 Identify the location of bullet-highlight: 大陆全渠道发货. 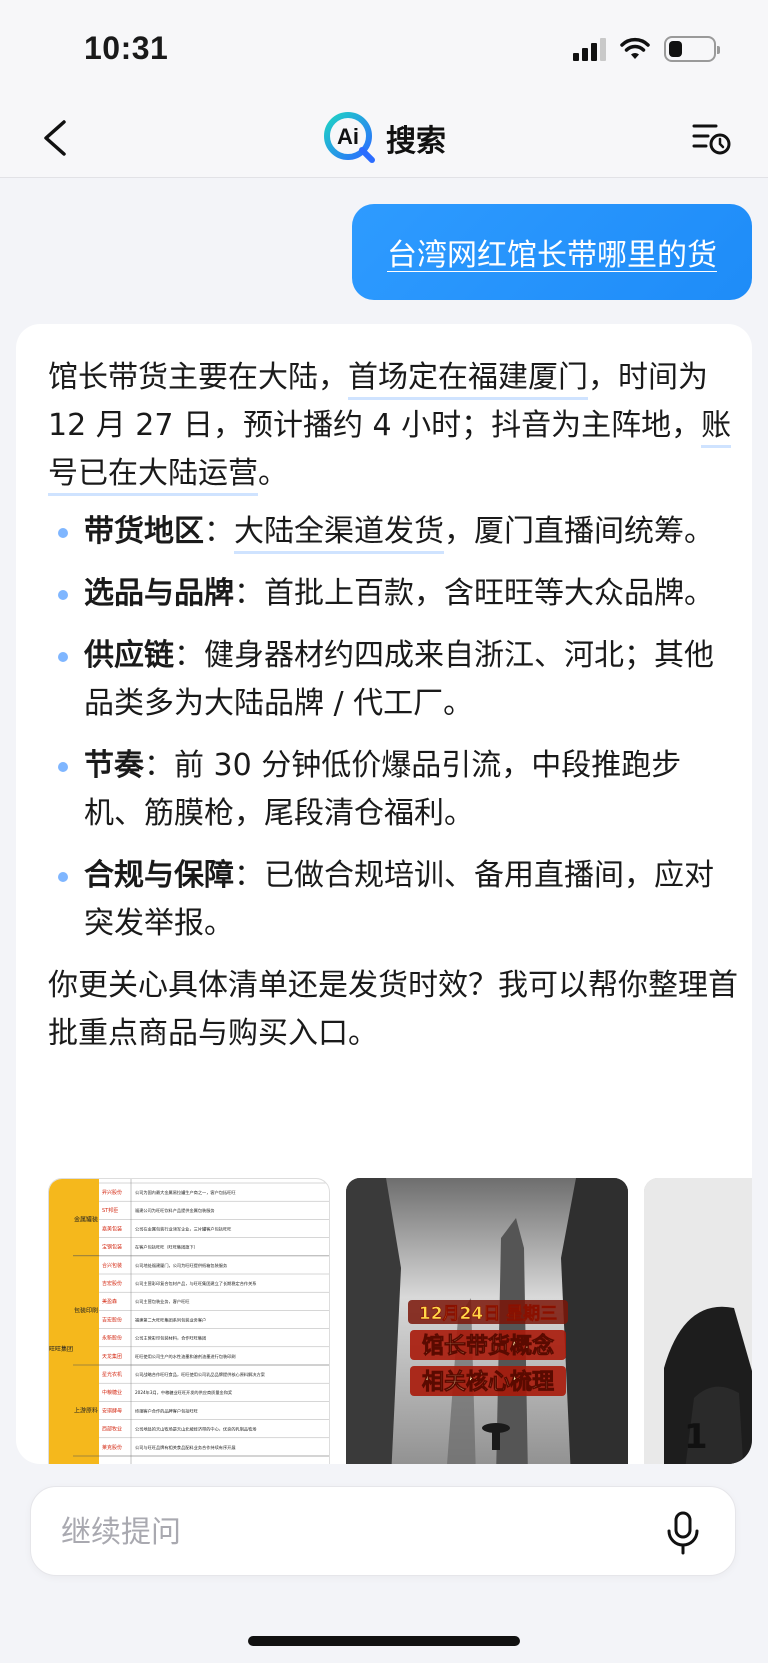
(339, 534).